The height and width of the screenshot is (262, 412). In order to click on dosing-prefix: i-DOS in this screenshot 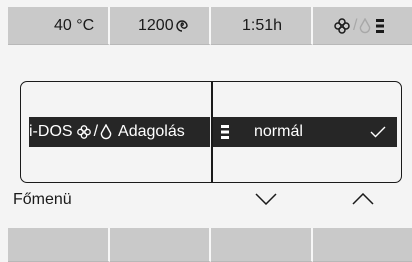, I will do `click(51, 131)`.